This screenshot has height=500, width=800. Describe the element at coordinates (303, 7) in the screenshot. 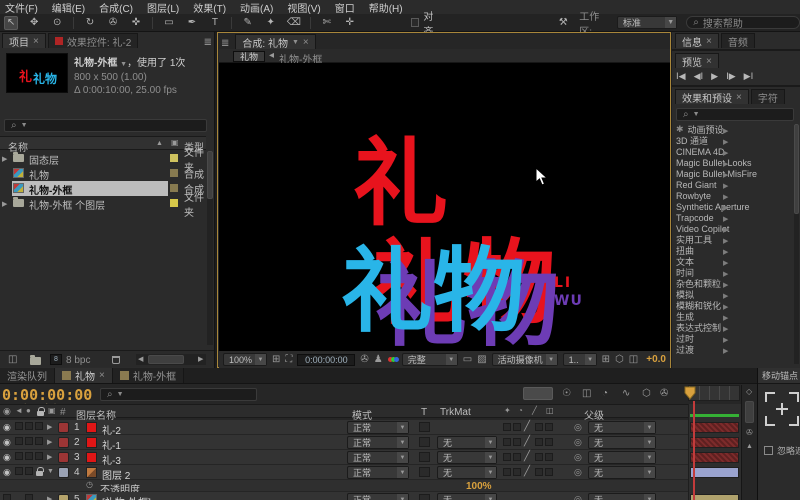

I see `menu-view: 视图(V)` at that location.